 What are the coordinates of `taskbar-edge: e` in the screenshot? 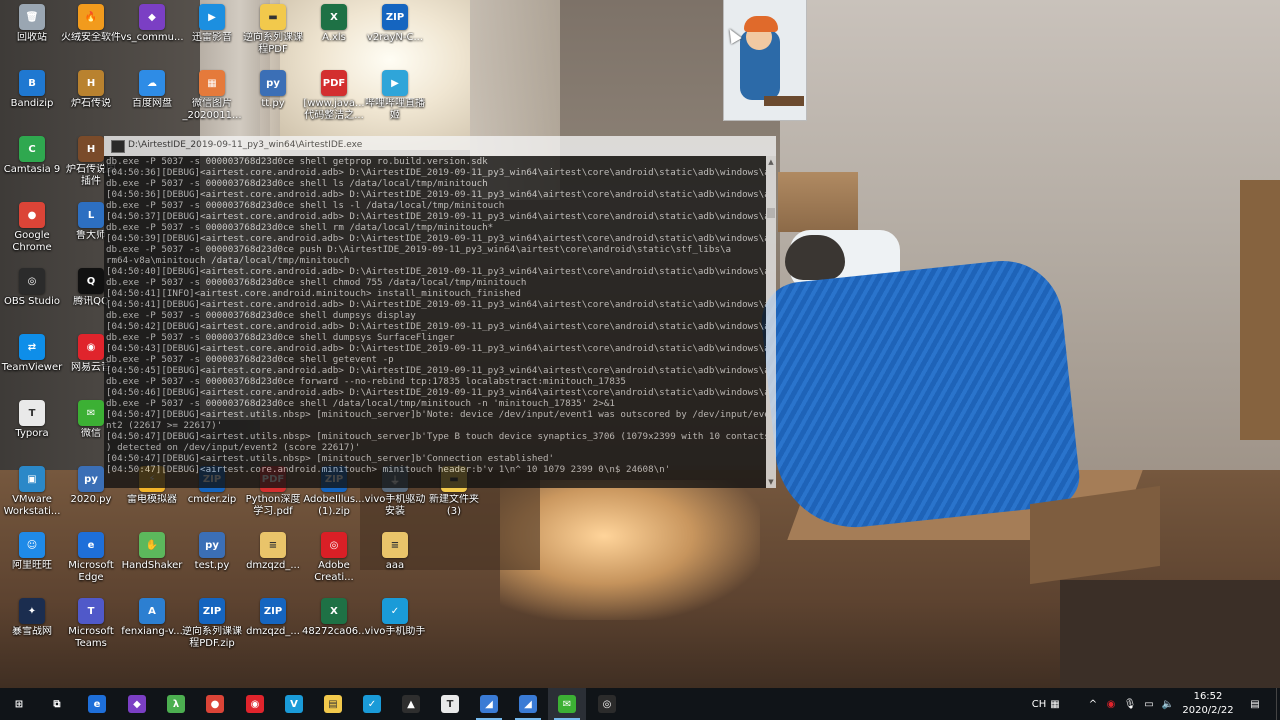 It's located at (97, 704).